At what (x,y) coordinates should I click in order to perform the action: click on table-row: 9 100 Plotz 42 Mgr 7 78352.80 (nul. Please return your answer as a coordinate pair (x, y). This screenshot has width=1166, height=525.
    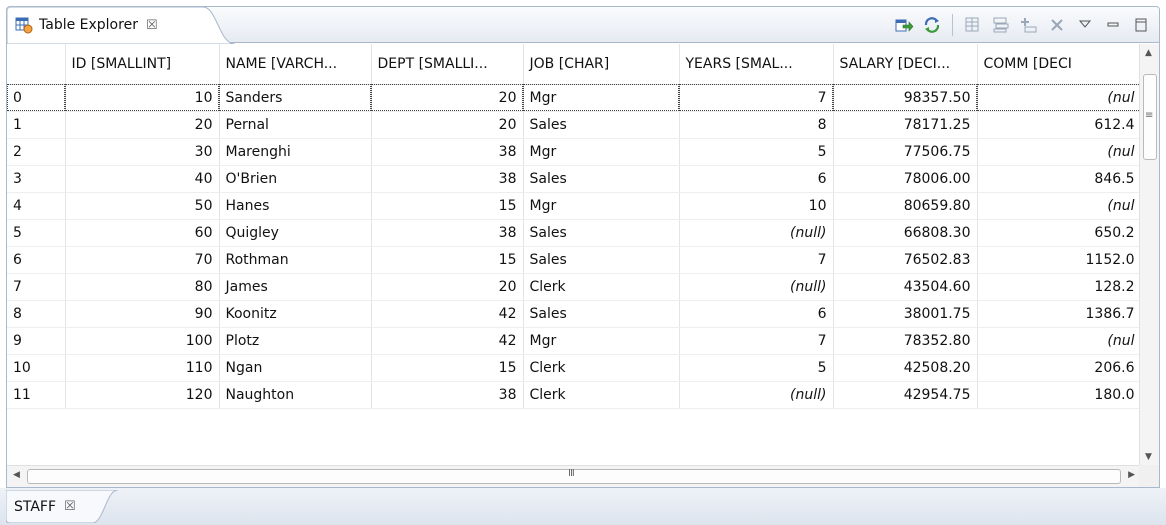
    Looking at the image, I should click on (574, 341).